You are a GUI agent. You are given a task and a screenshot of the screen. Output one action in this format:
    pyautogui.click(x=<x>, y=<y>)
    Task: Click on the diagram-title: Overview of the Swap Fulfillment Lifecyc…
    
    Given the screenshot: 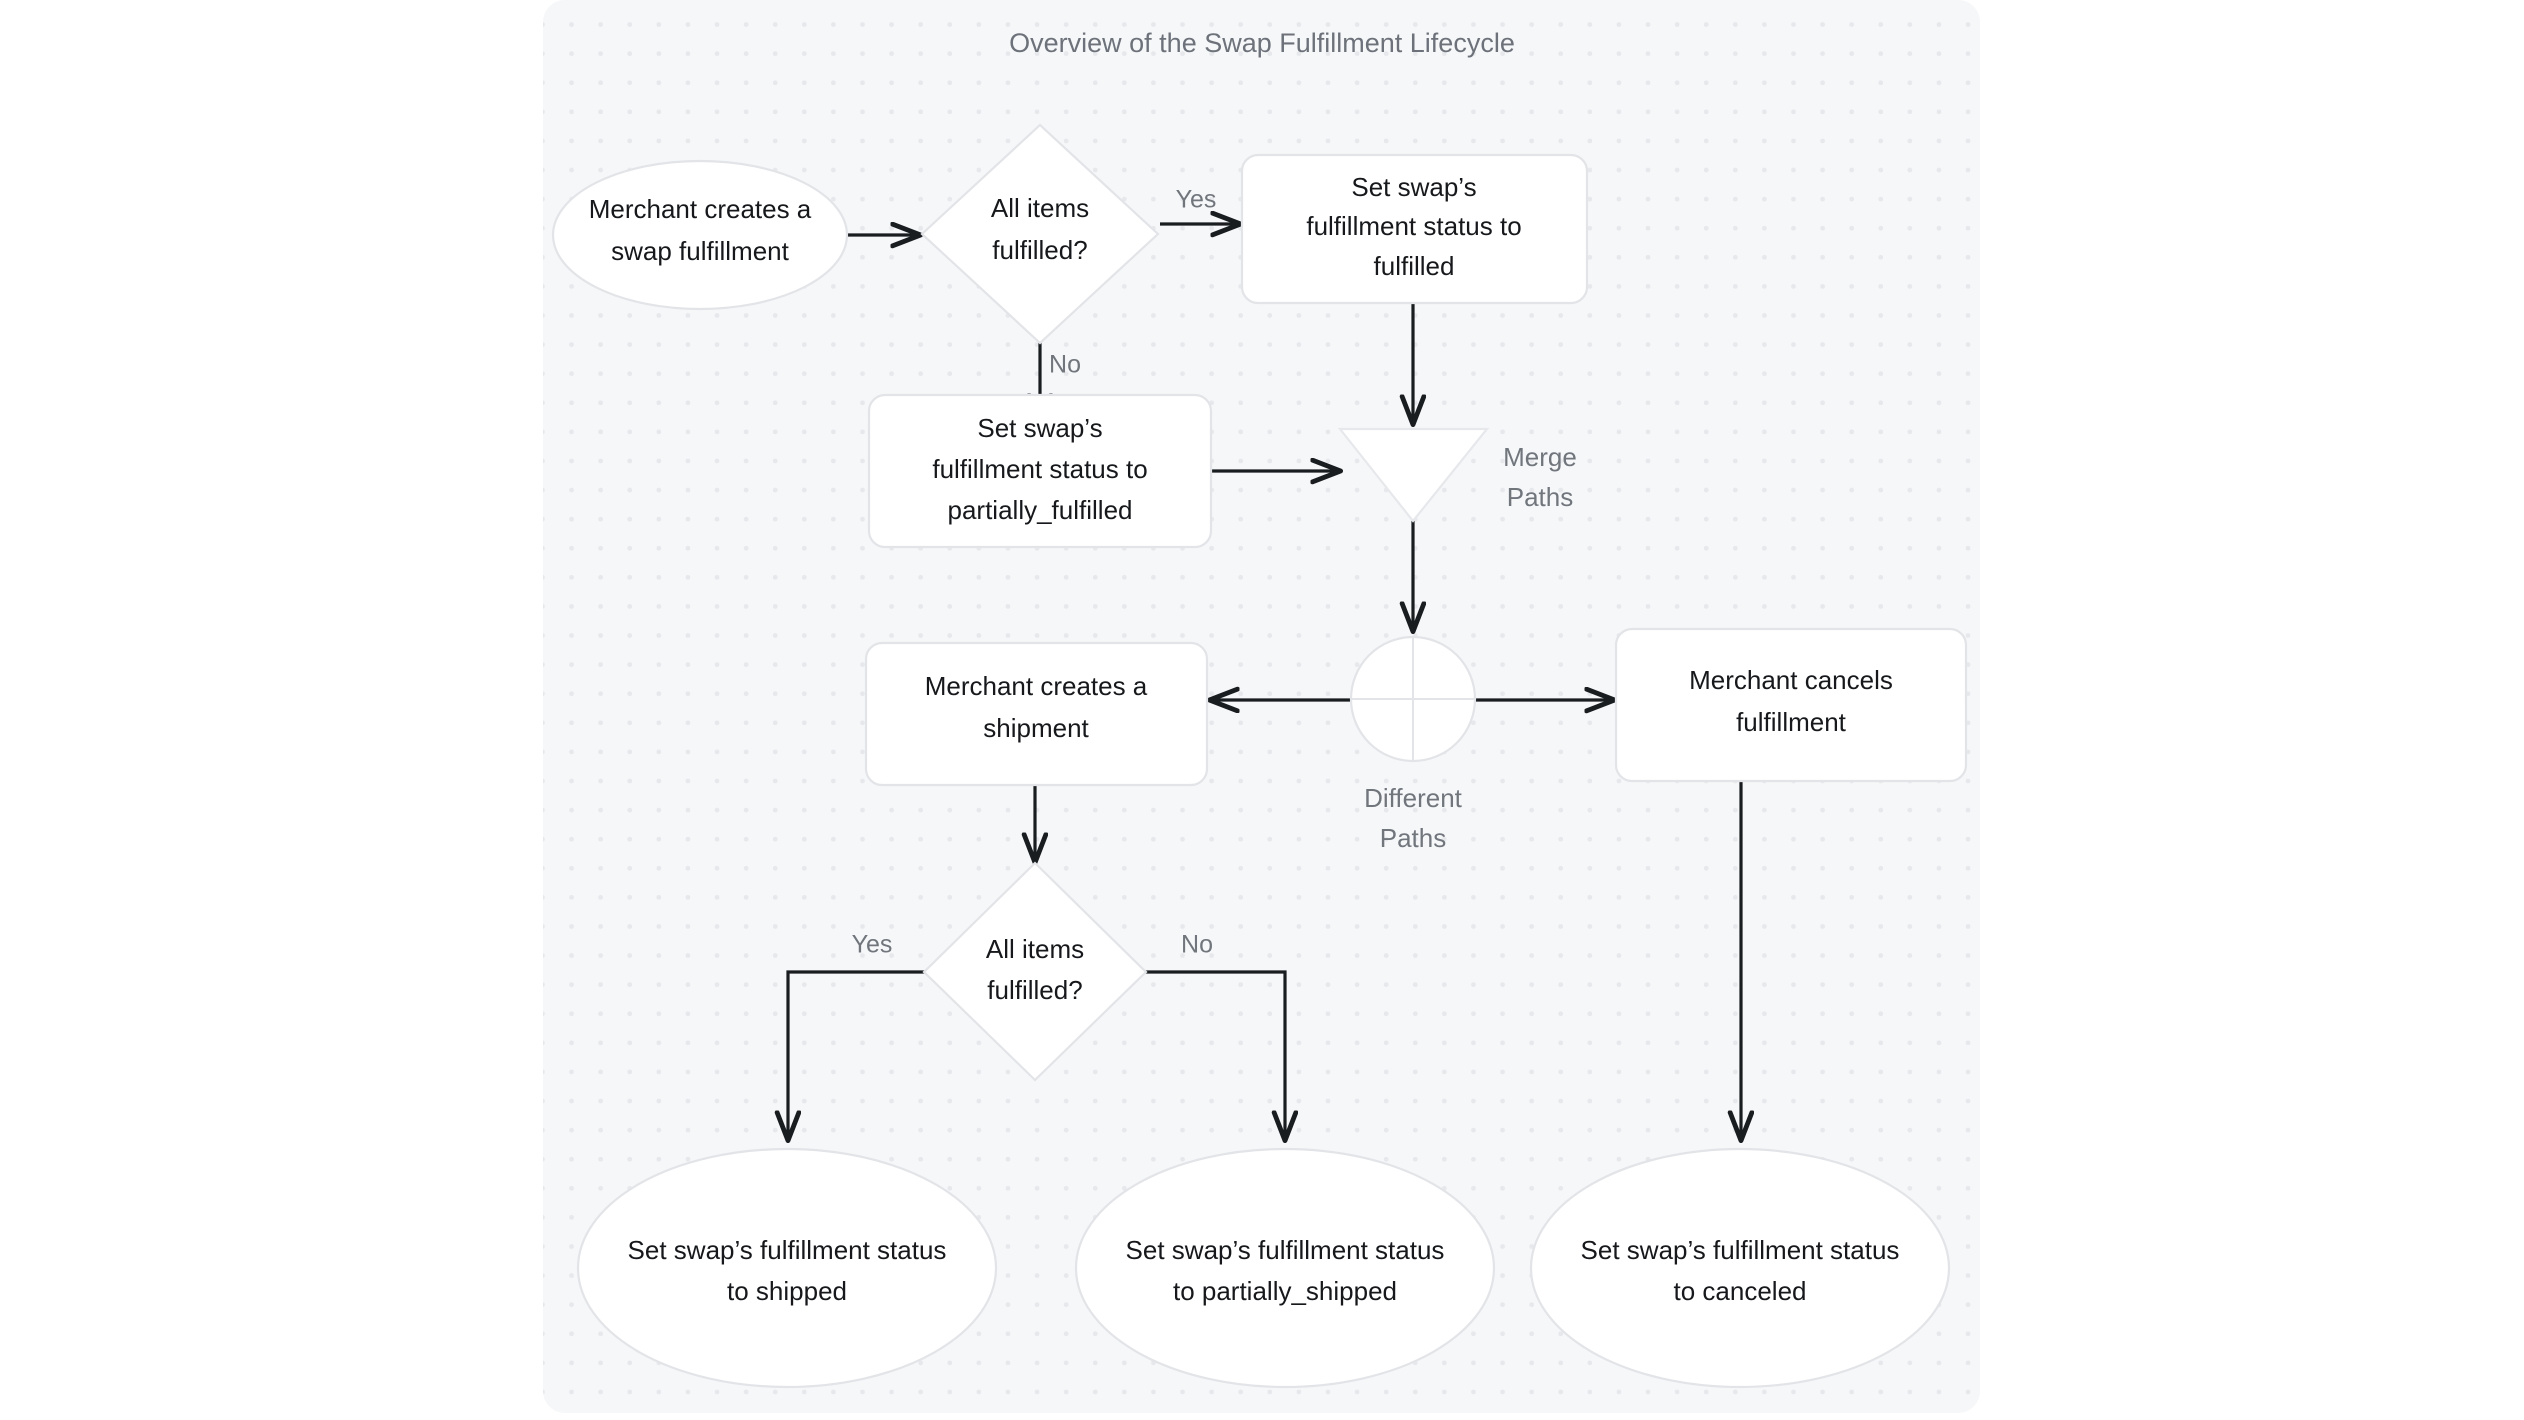 What is the action you would take?
    pyautogui.click(x=1262, y=43)
    